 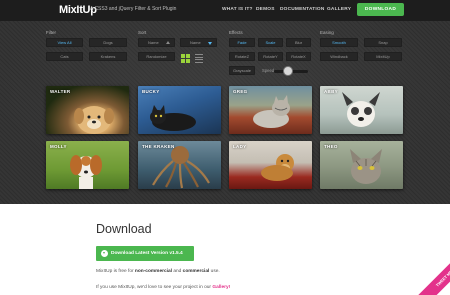 What do you see at coordinates (270, 165) in the screenshot?
I see `card-lady: LADY` at bounding box center [270, 165].